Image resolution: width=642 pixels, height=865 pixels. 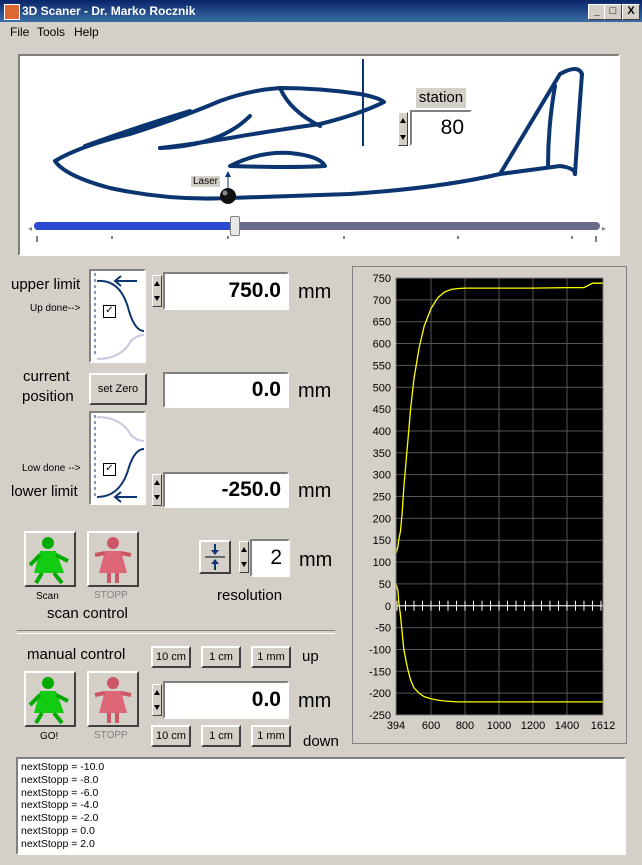 What do you see at coordinates (382, 366) in the screenshot?
I see `y-tick-label: 550` at bounding box center [382, 366].